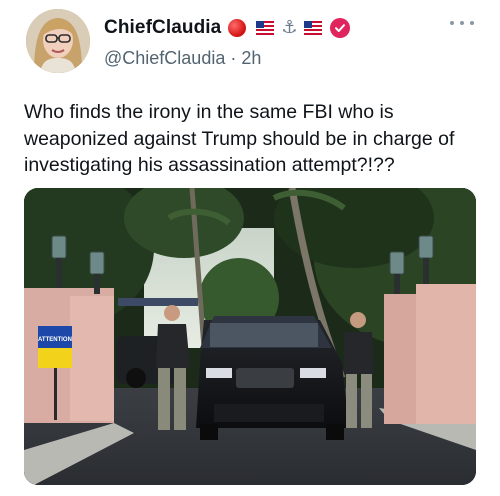 This screenshot has height=496, width=500. What do you see at coordinates (292, 58) in the screenshot?
I see `handle-row: @ChiefClaudia · 2h` at bounding box center [292, 58].